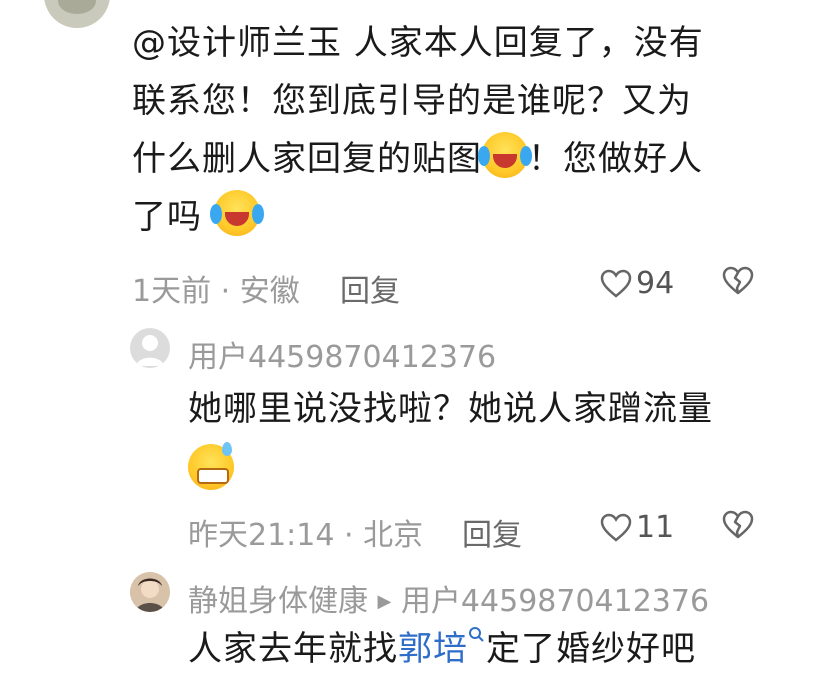 The height and width of the screenshot is (682, 815). What do you see at coordinates (452, 217) in the screenshot?
I see `comment-line: 了吗` at bounding box center [452, 217].